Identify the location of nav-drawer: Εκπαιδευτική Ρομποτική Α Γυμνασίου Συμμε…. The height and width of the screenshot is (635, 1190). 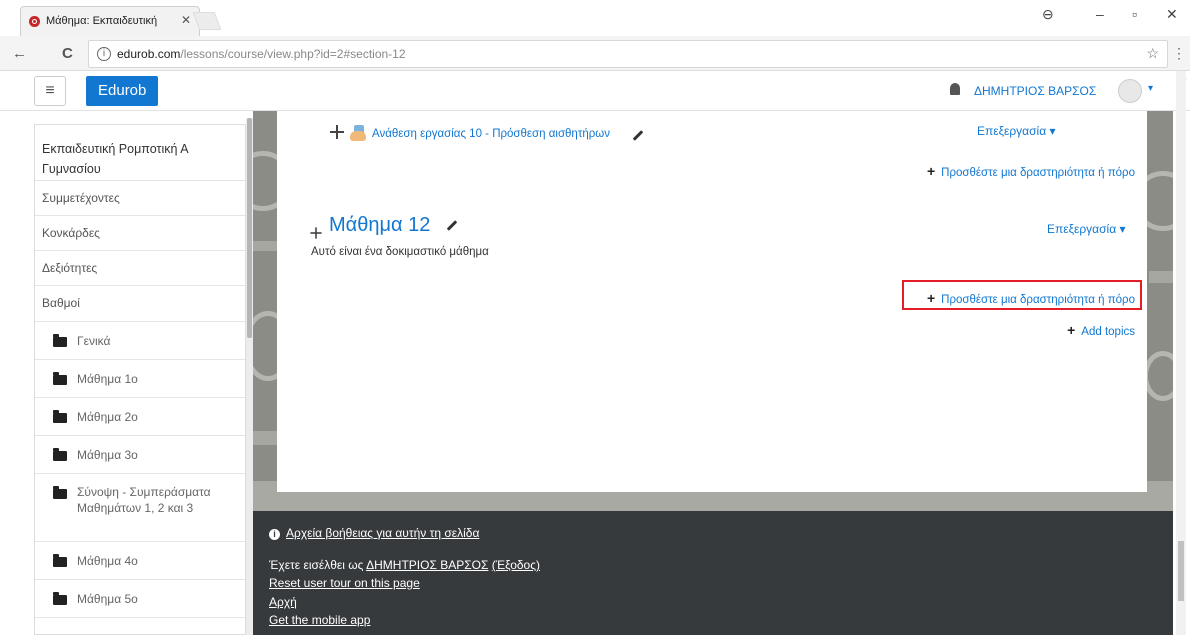
(140, 379).